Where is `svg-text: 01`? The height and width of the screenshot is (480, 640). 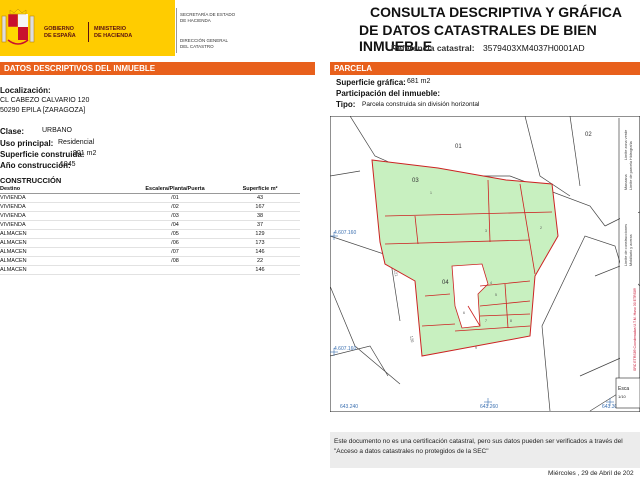 svg-text: 01 is located at coordinates (458, 147).